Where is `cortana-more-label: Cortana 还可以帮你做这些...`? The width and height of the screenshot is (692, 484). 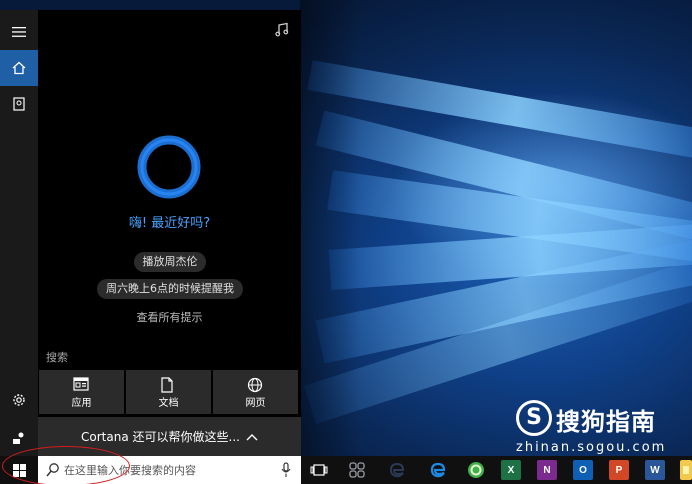 cortana-more-label: Cortana 还可以帮你做这些... is located at coordinates (160, 437).